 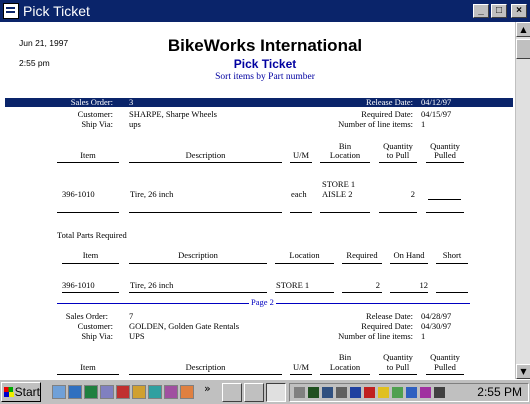 I want to click on customer-label: Customer:, so click(x=95, y=114).